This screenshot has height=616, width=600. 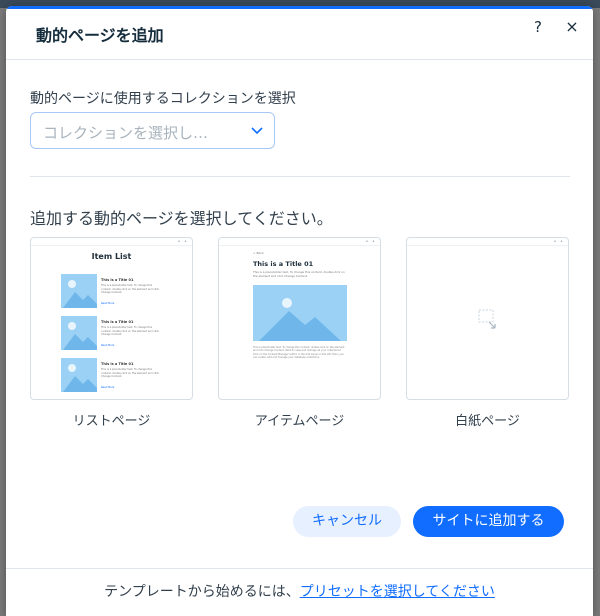 What do you see at coordinates (347, 521) in the screenshot?
I see `cancel-button: キャンセル` at bounding box center [347, 521].